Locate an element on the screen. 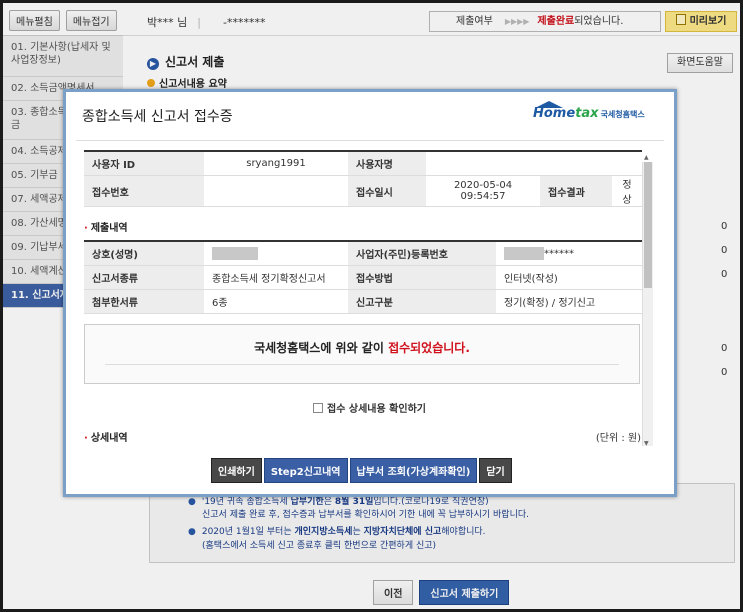  table-cell: 2020-05-04 09:54:57 is located at coordinates (483, 191).